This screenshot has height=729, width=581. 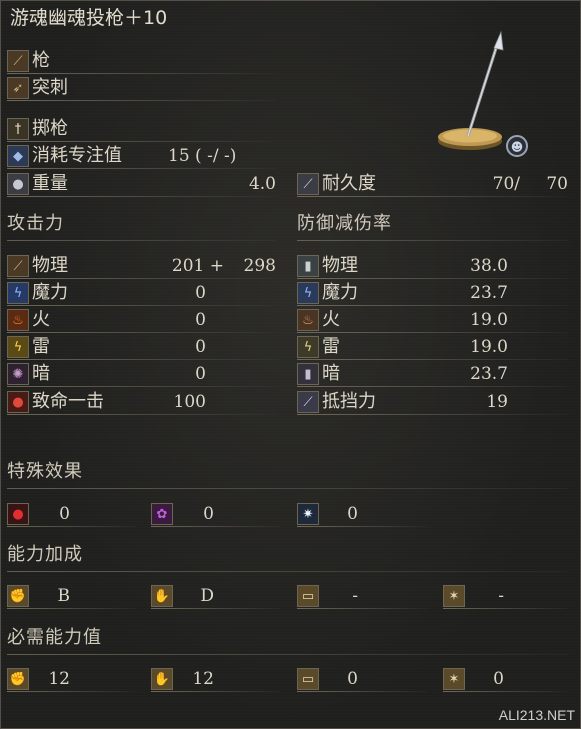 I want to click on scaling-value: D, so click(x=207, y=596).